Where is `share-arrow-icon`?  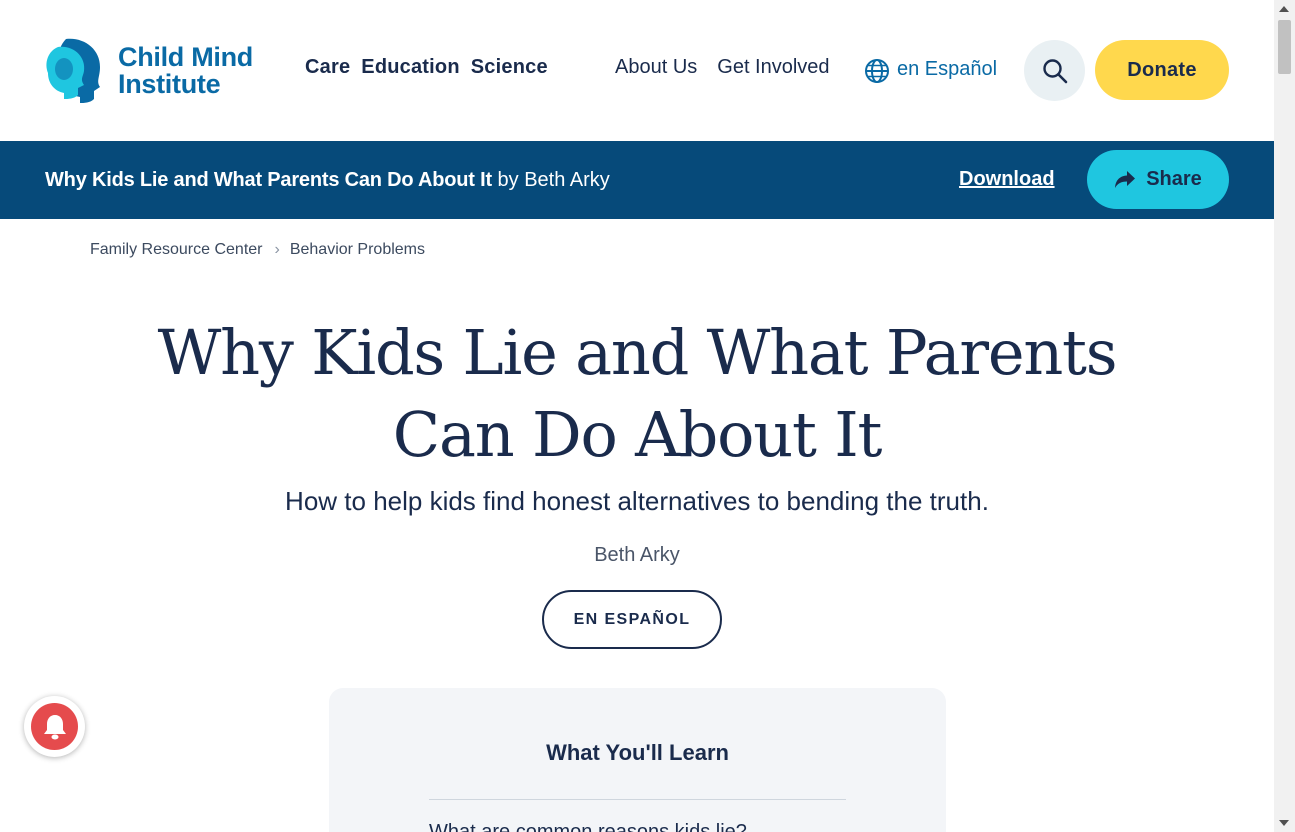
share-arrow-icon is located at coordinates (1125, 179).